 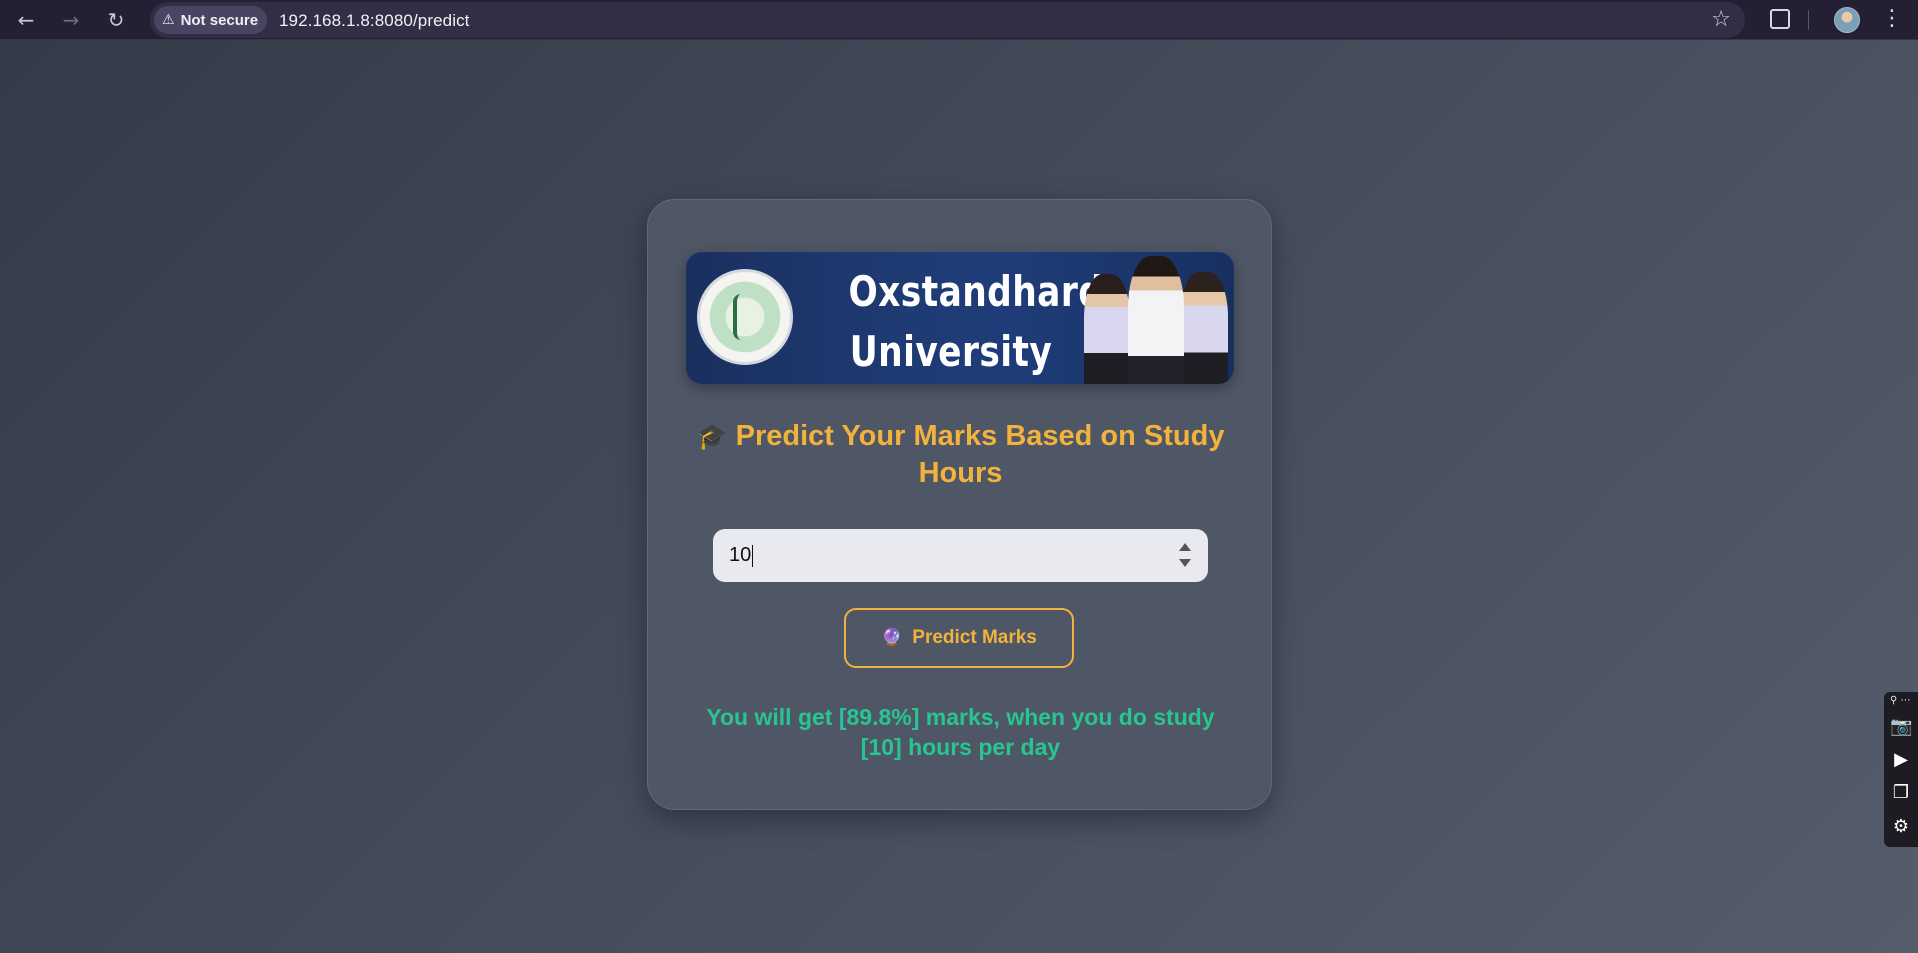 I want to click on back-button: ←, so click(x=26, y=20).